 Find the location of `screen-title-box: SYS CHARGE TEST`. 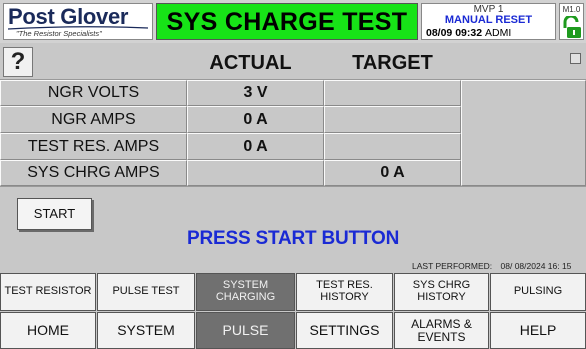

screen-title-box: SYS CHARGE TEST is located at coordinates (287, 21).